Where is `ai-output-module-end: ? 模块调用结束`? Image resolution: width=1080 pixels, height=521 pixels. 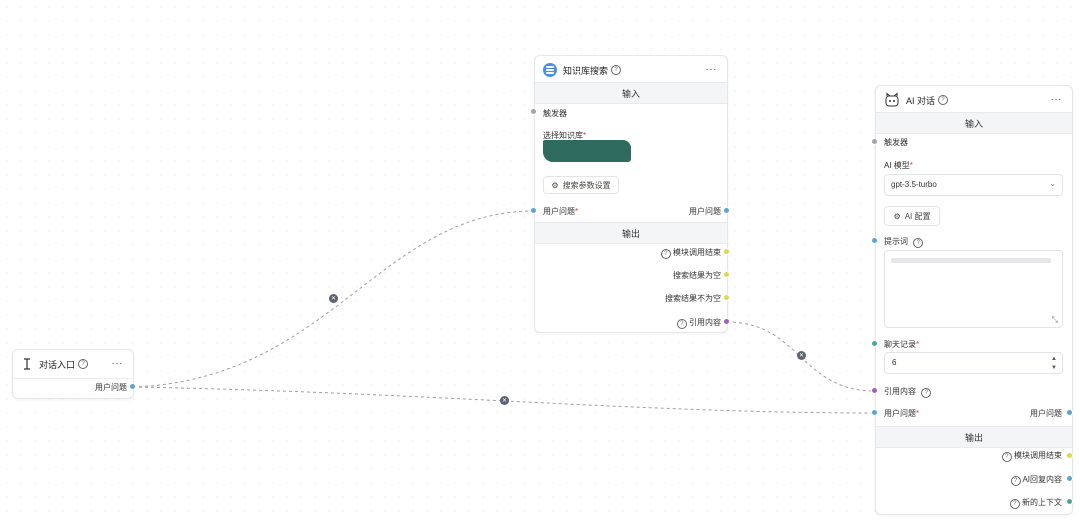
ai-output-module-end: ? 模块调用结束 is located at coordinates (1030, 456).